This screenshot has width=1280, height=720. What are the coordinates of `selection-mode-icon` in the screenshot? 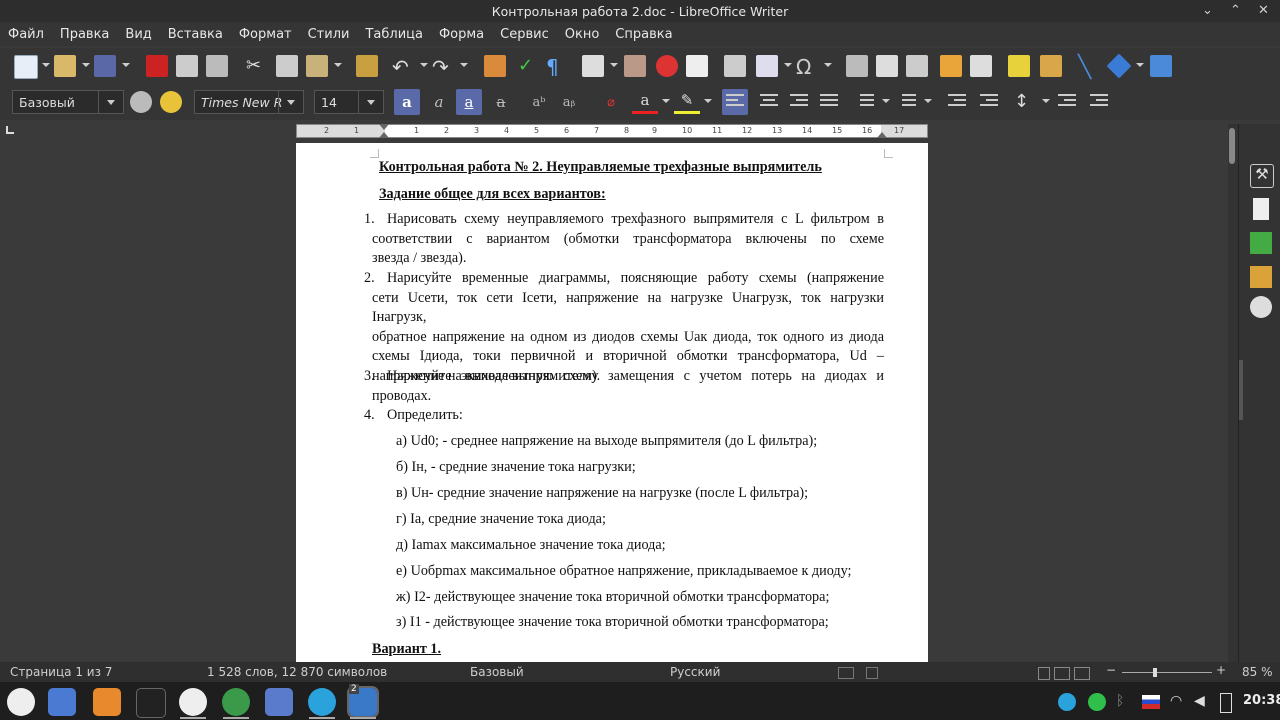 It's located at (846, 673).